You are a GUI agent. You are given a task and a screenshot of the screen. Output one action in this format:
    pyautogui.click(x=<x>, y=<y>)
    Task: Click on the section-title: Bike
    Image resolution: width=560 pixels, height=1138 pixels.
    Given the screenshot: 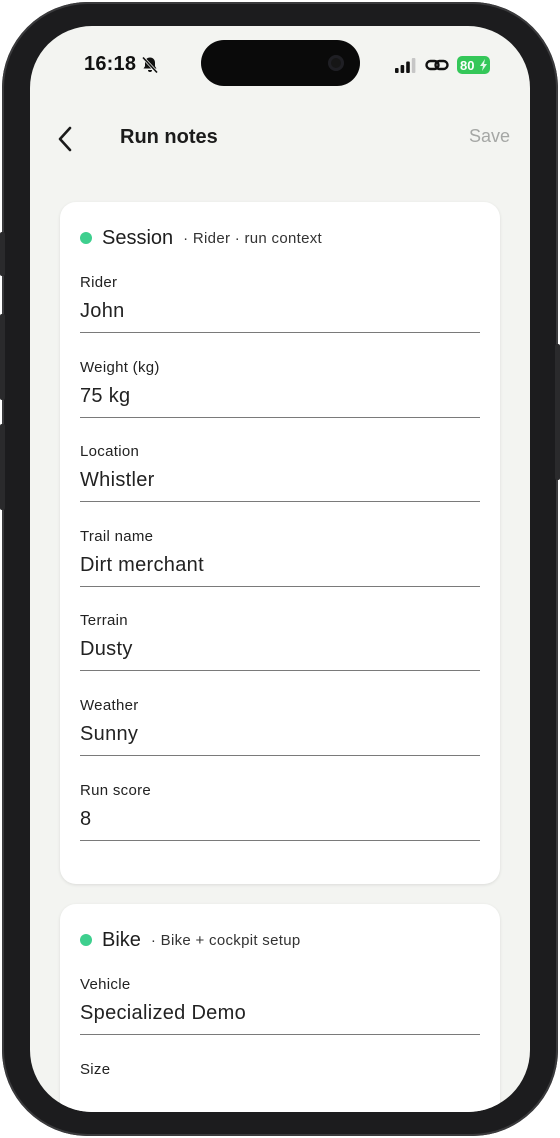 What is the action you would take?
    pyautogui.click(x=121, y=939)
    